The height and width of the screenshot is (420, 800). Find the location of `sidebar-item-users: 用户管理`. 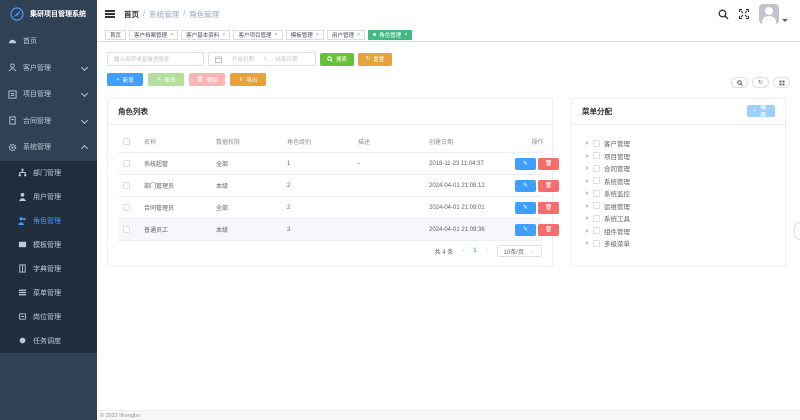

sidebar-item-users: 用户管理 is located at coordinates (48, 197).